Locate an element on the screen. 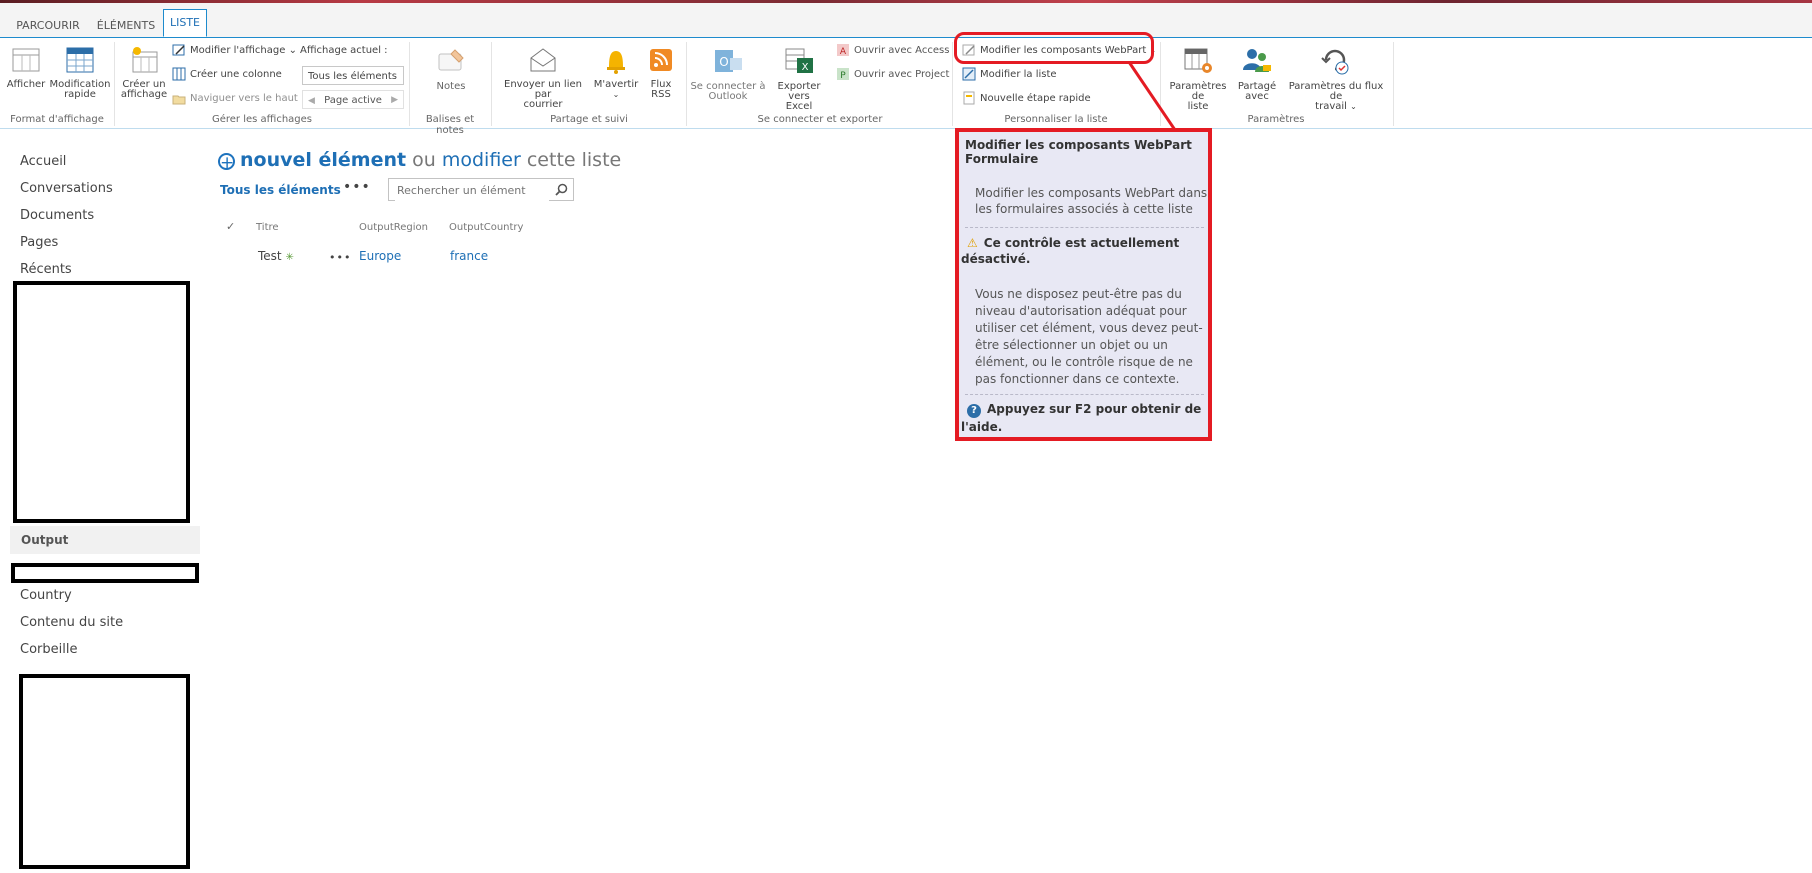 The image size is (1812, 873). exporter-excel-button: X Exporter vers Excel is located at coordinates (799, 79).